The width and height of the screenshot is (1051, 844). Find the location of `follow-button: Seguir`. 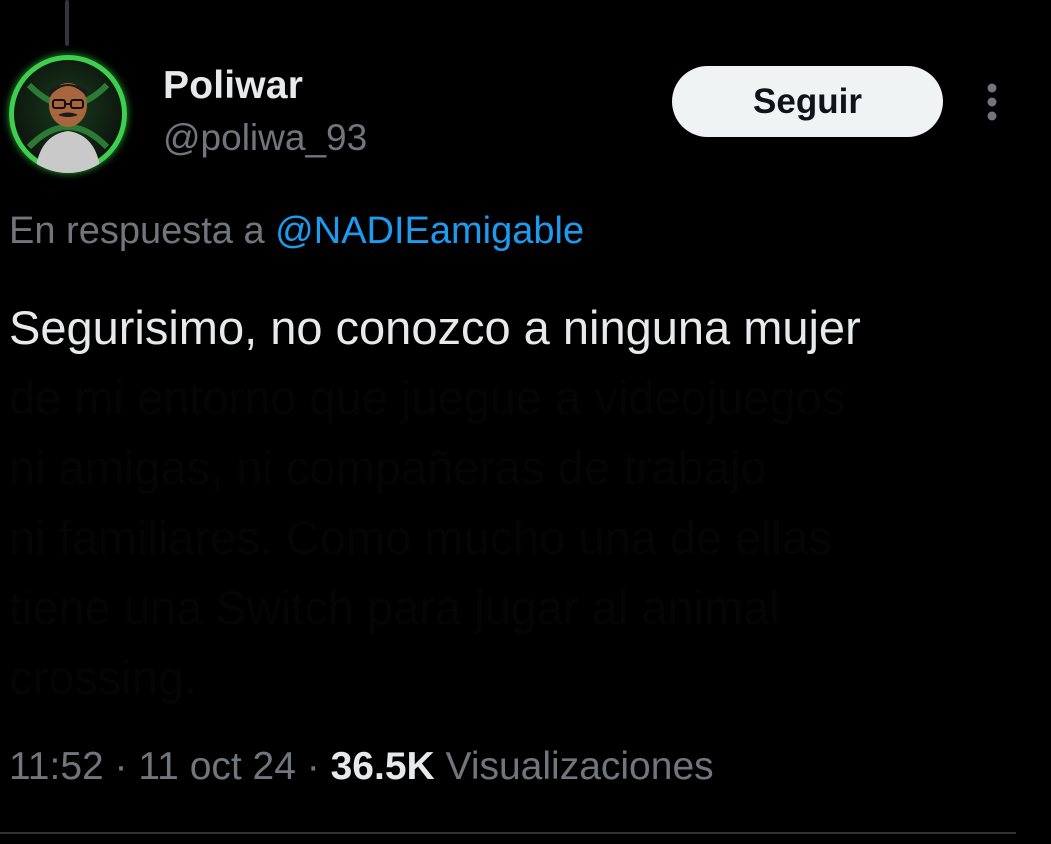

follow-button: Seguir is located at coordinates (807, 101).